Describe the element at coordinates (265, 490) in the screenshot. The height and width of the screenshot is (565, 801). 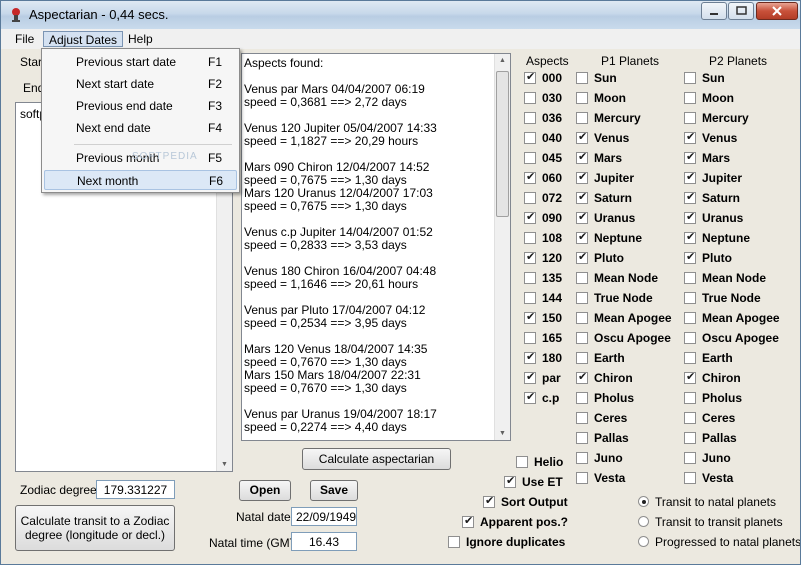
I see `open-button: Open` at that location.